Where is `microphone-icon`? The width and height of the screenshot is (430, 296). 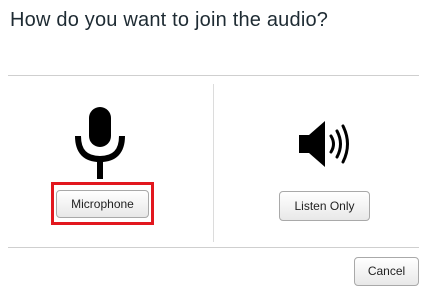 microphone-icon is located at coordinates (100, 143).